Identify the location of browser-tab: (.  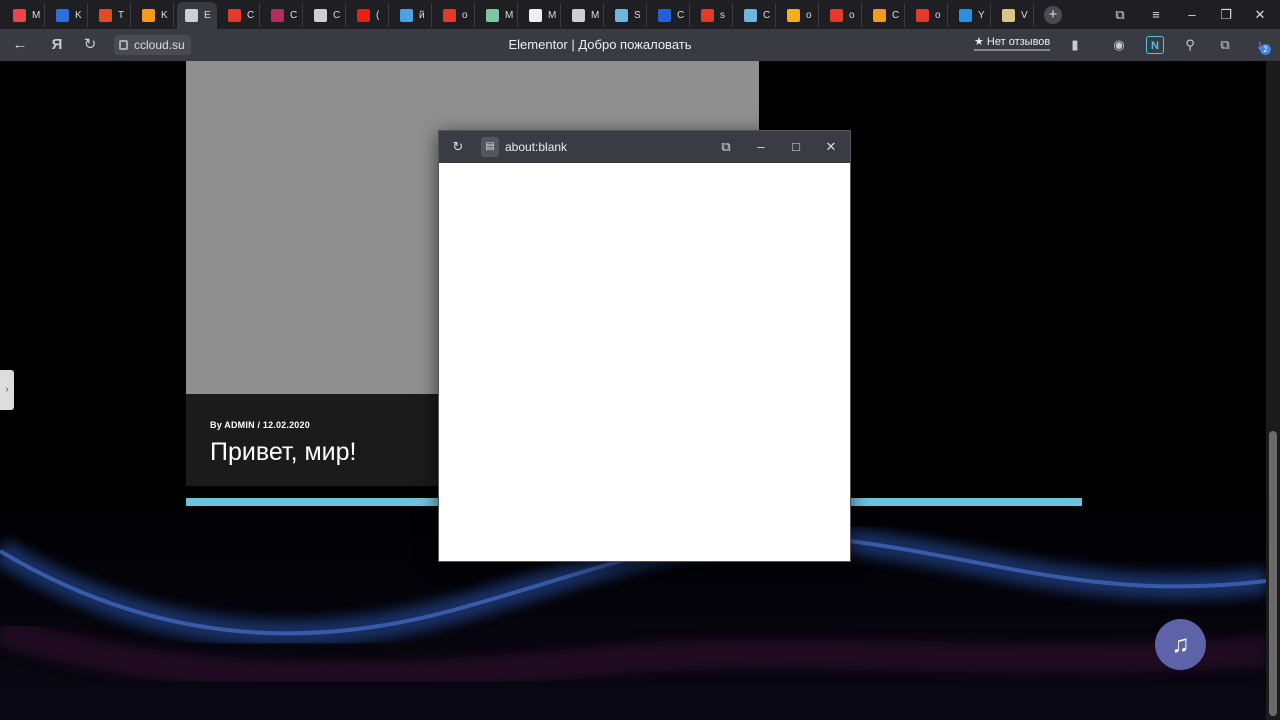
(369, 15).